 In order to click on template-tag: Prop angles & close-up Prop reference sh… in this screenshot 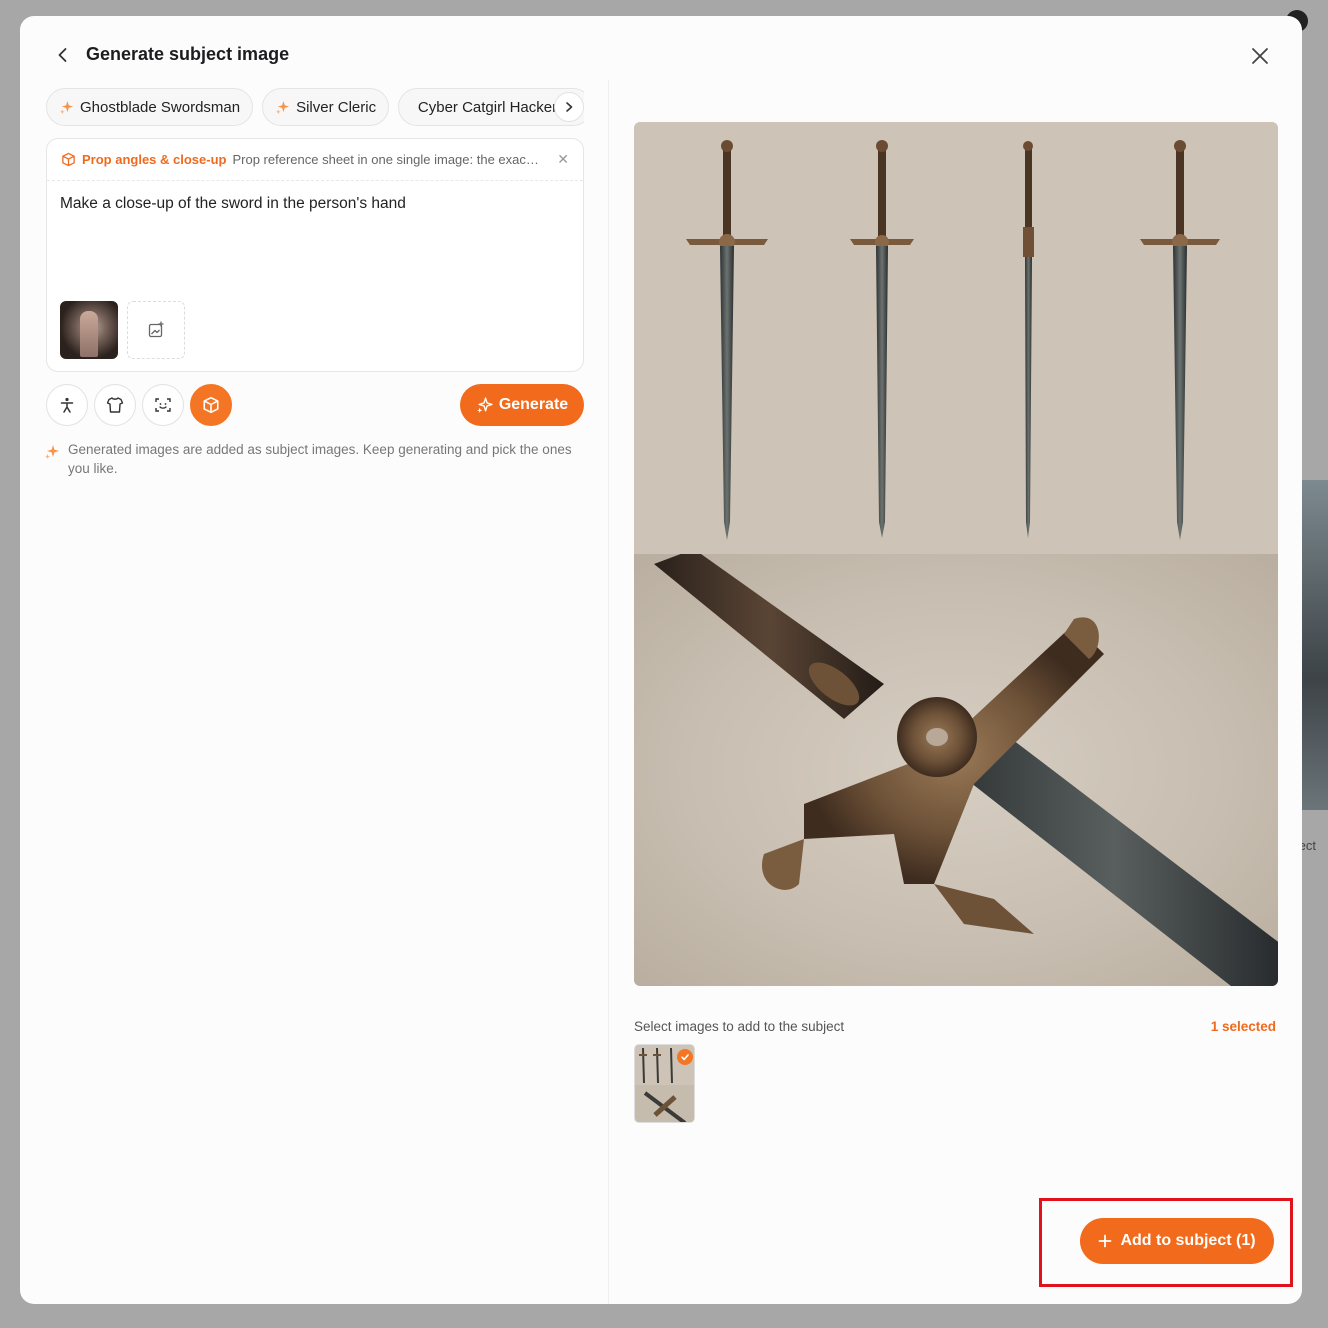, I will do `click(315, 160)`.